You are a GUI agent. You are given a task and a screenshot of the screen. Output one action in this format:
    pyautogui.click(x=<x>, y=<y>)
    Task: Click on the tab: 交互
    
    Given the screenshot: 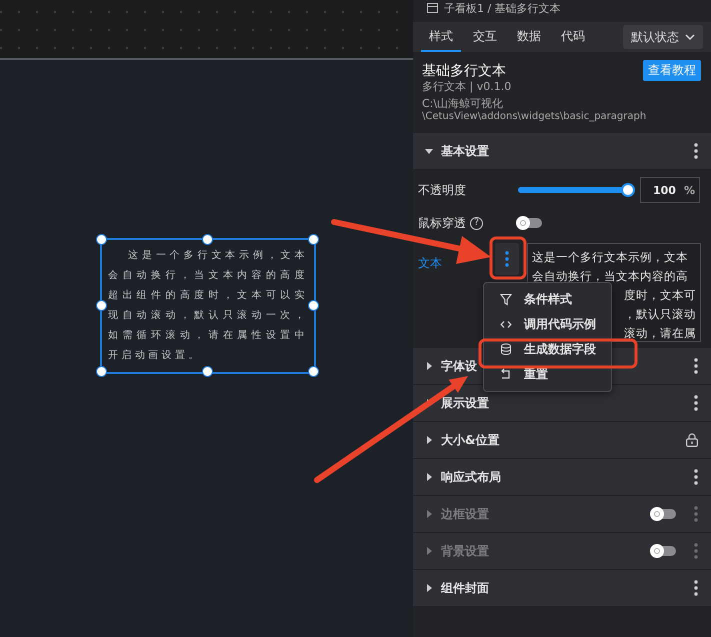 What is the action you would take?
    pyautogui.click(x=485, y=37)
    